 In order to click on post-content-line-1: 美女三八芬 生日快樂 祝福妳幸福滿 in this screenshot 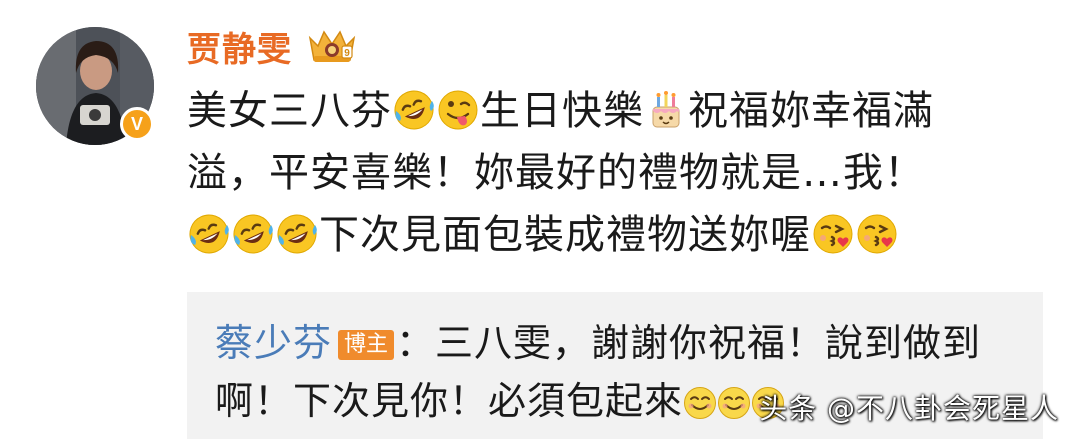, I will do `click(612, 111)`.